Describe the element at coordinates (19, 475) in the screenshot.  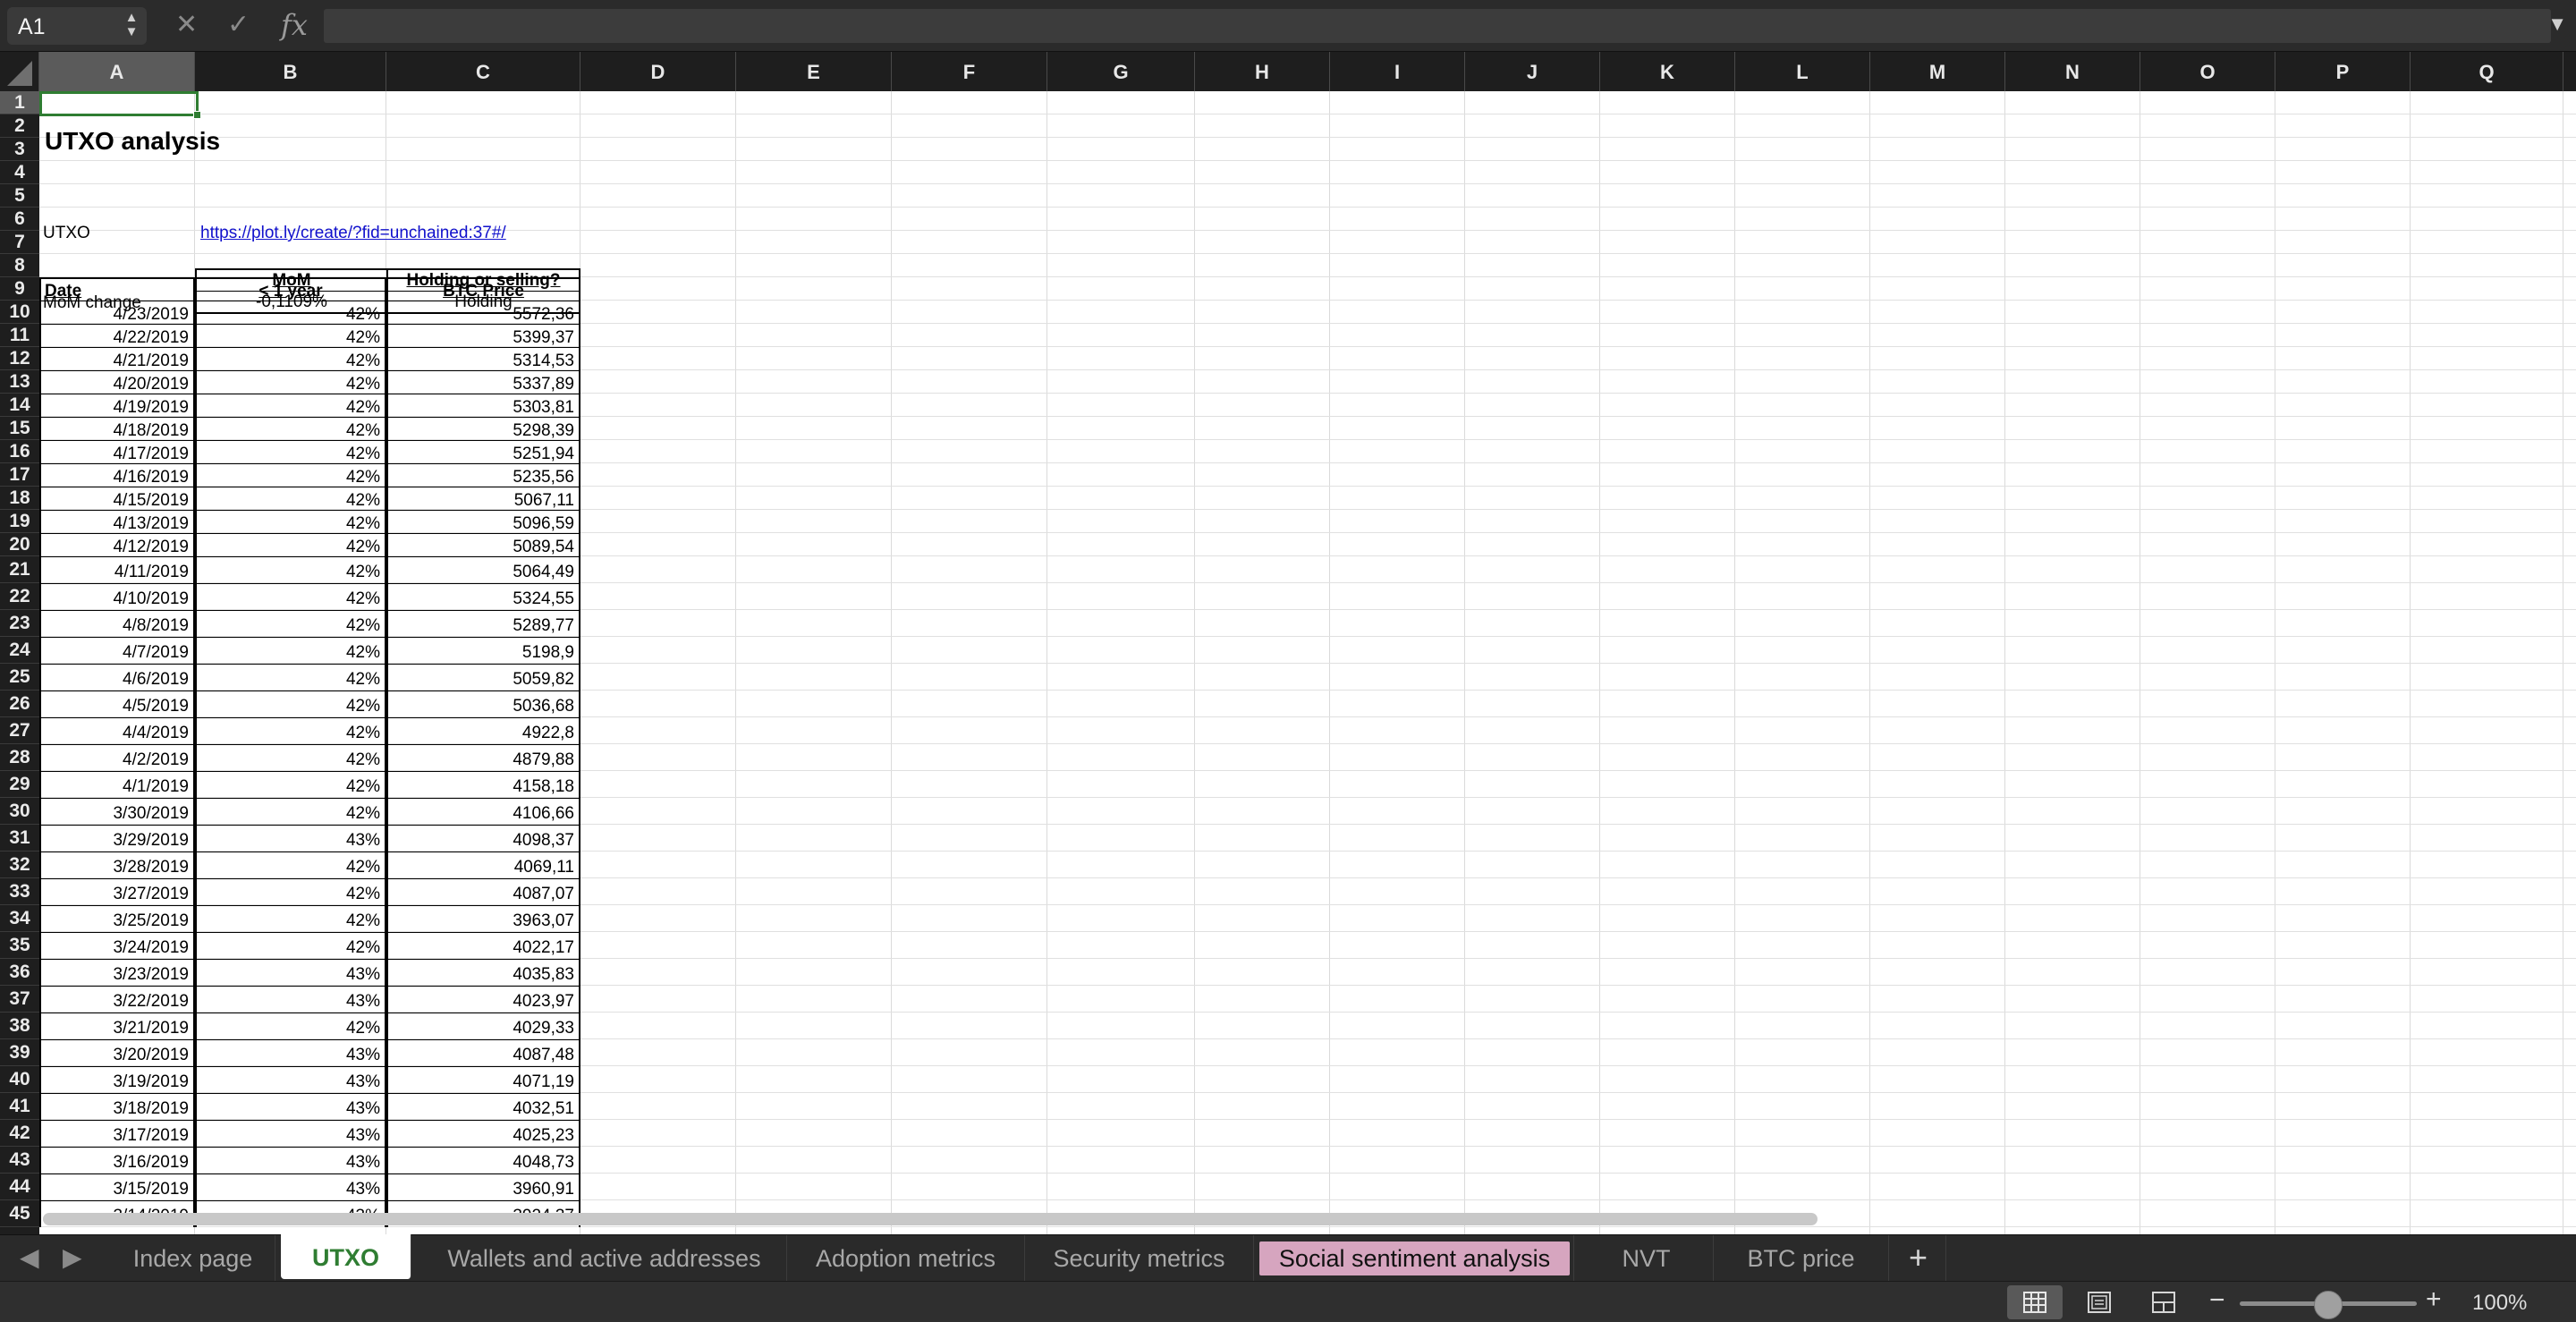
I see `row-header-17: 17` at that location.